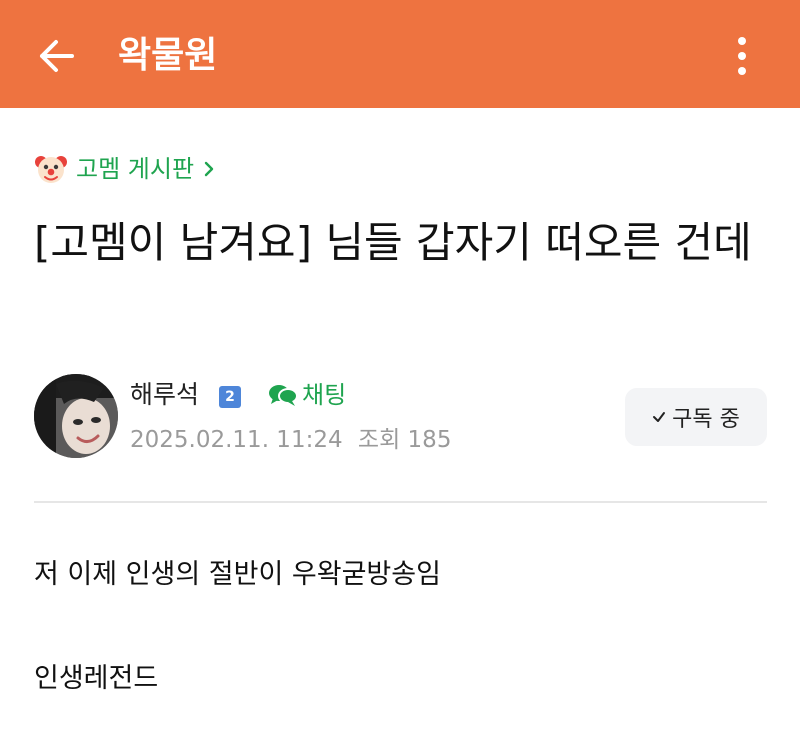 The height and width of the screenshot is (733, 800). I want to click on board-link: 고멤 게시판, so click(124, 169).